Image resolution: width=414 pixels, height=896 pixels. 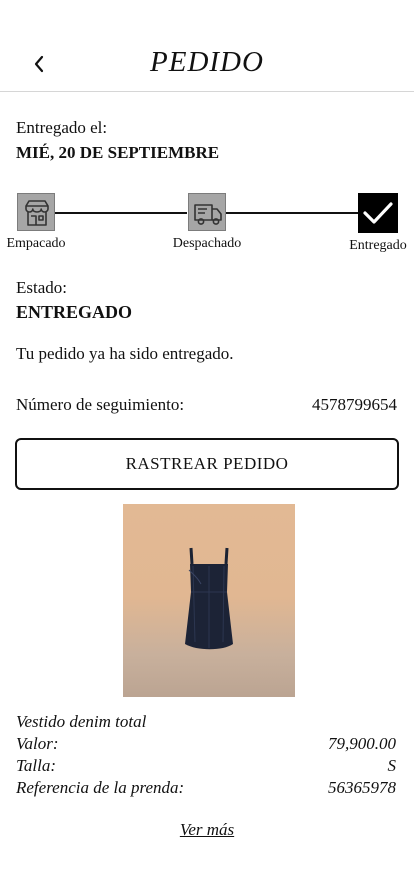 I want to click on tracking-label: Número de seguimiento:, so click(x=100, y=404).